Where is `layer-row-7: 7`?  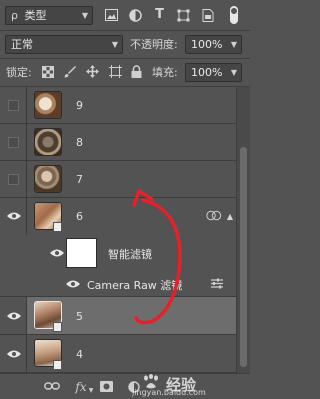 layer-row-7: 7 is located at coordinates (118, 179).